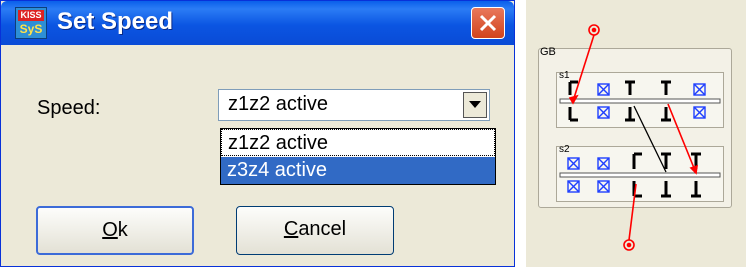 This screenshot has width=746, height=267. I want to click on speed-select: z1z2 active, so click(354, 105).